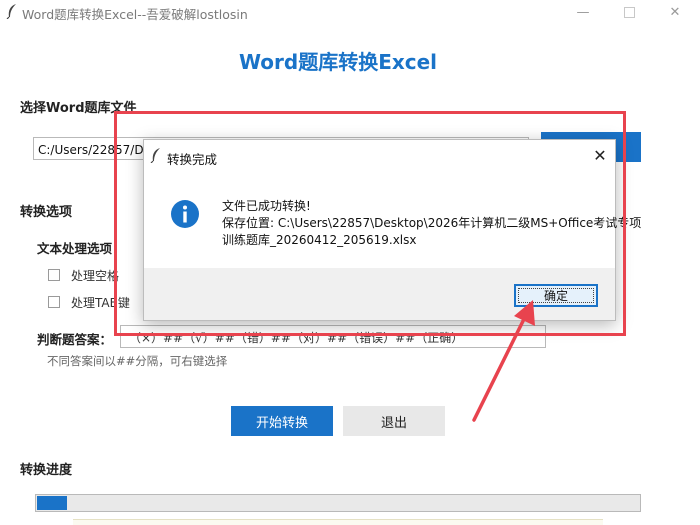  Describe the element at coordinates (503, 361) in the screenshot. I see `annotation-arrow` at that location.